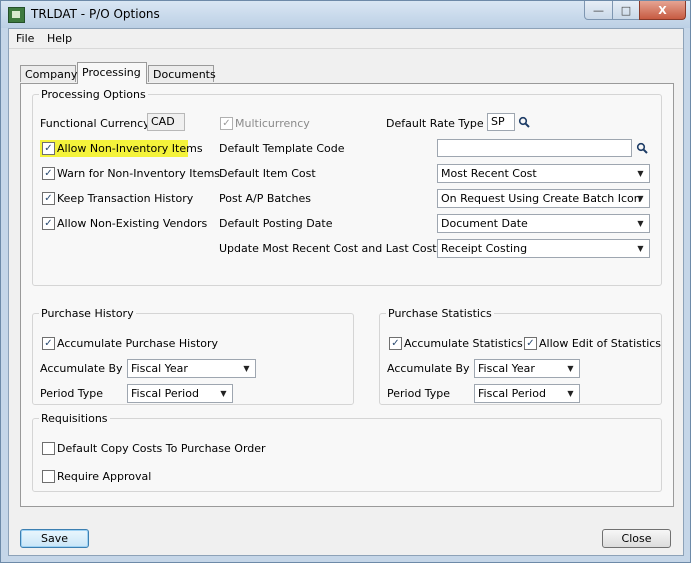  Describe the element at coordinates (265, 198) in the screenshot. I see `post-ap-batches-label: Post A/P Batches` at that location.